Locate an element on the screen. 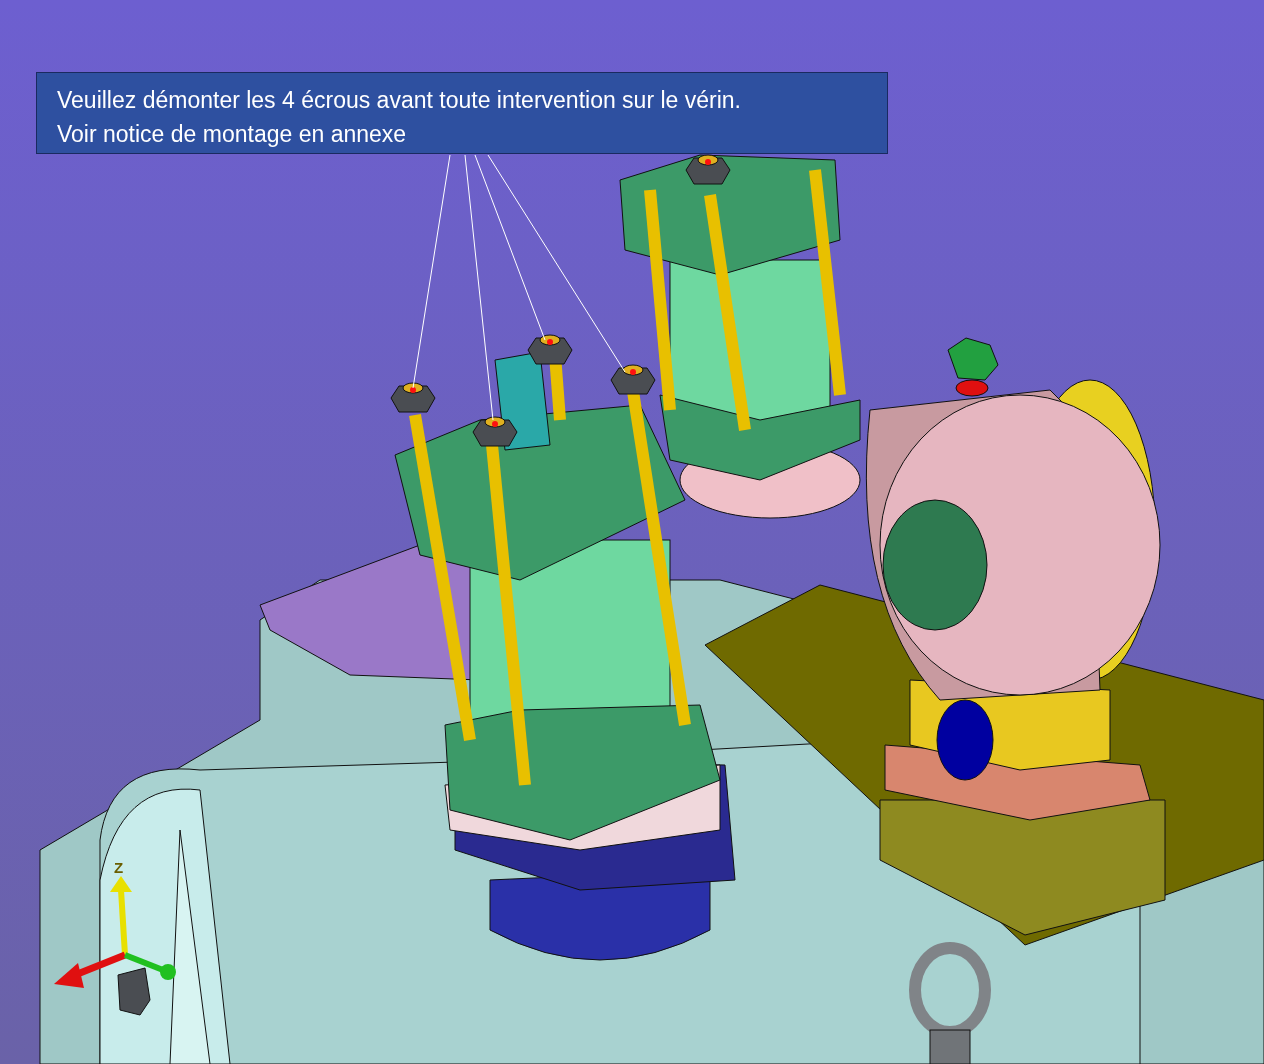 This screenshot has width=1264, height=1064. annotation-text: Voir notice de montage en annexe is located at coordinates (232, 134).